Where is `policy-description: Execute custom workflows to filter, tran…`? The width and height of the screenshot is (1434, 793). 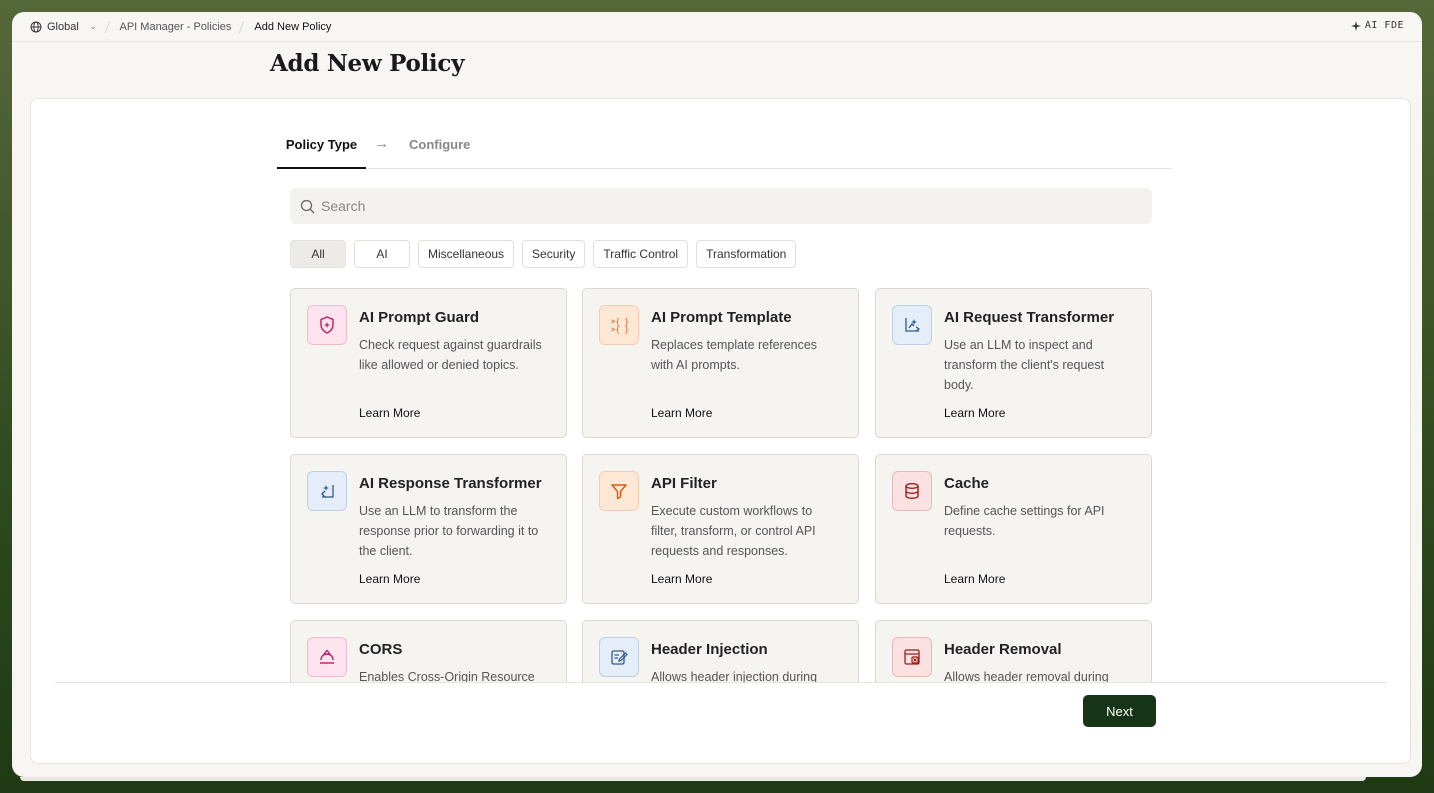
policy-description: Execute custom workflows to filter, tran… is located at coordinates (733, 531).